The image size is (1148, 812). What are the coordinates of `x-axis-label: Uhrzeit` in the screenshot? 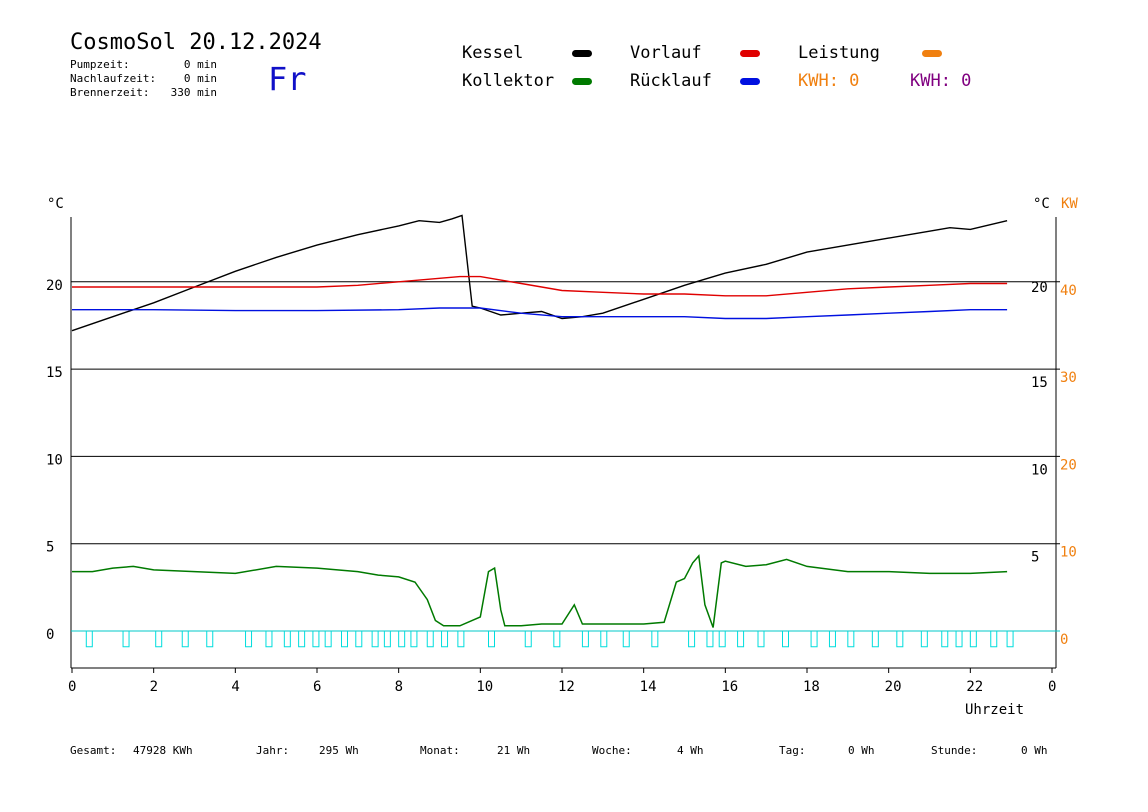 It's located at (994, 710).